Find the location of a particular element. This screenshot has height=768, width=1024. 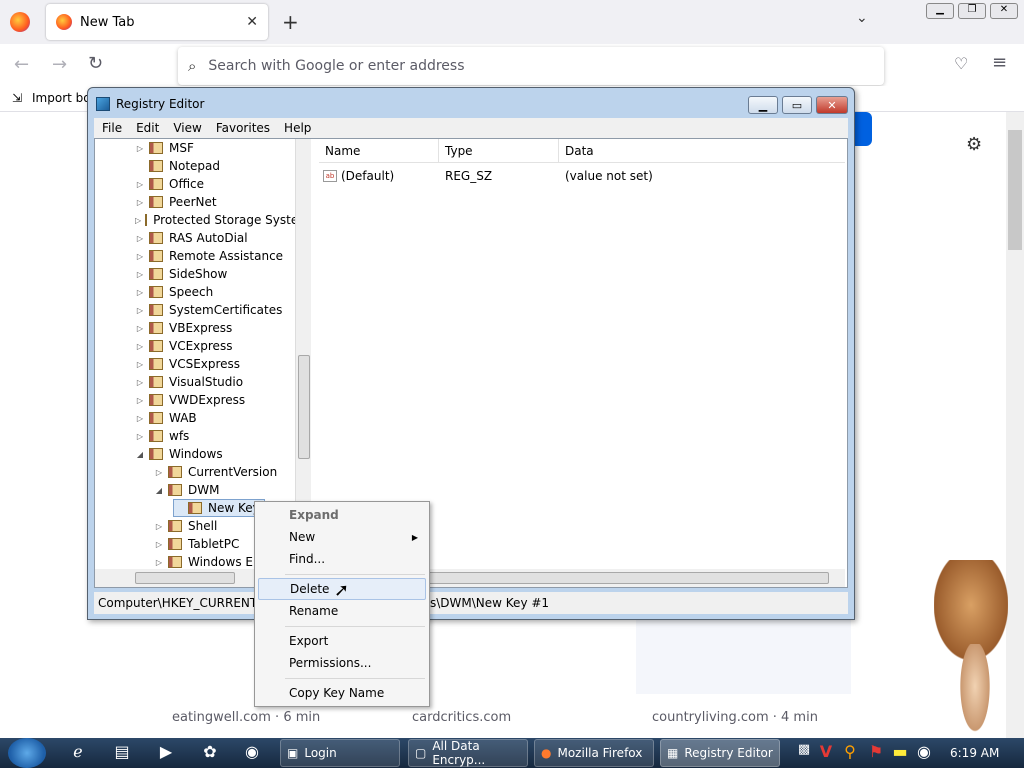

gear-icon: ⚙ is located at coordinates (974, 144).